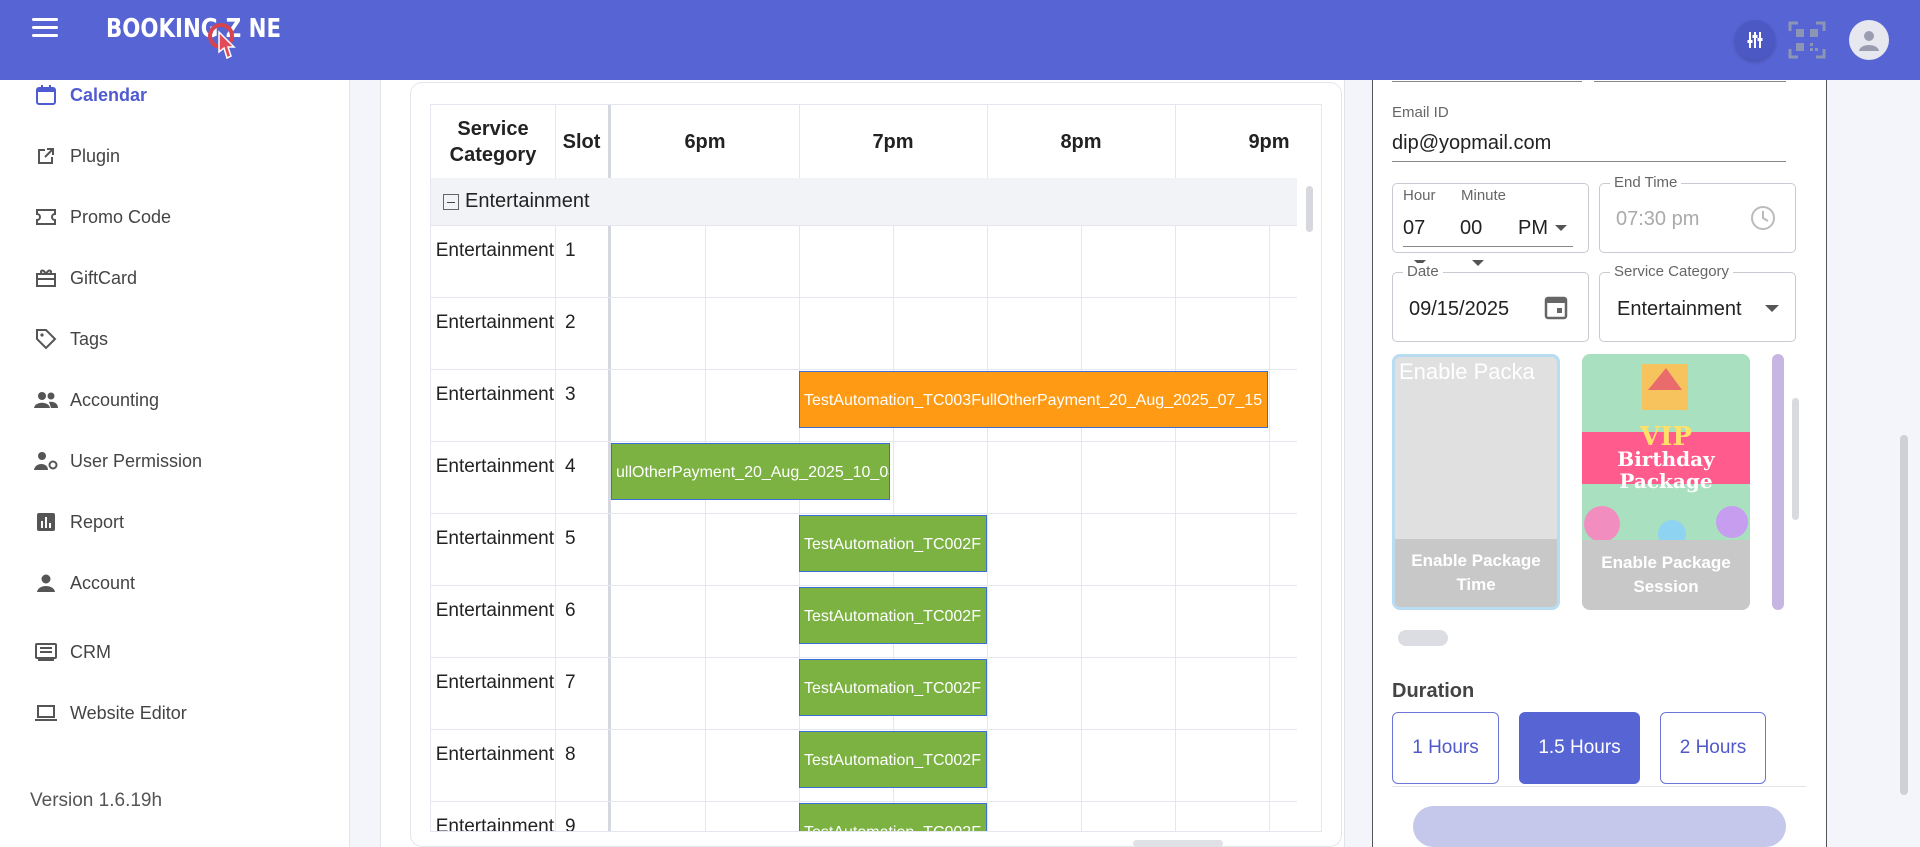 The image size is (1920, 847). I want to click on email-underline, so click(1589, 161).